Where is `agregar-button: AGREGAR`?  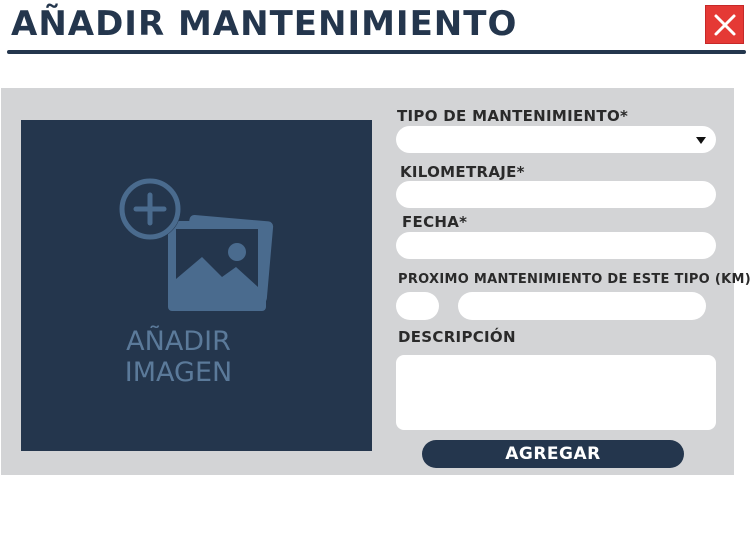
agregar-button: AGREGAR is located at coordinates (553, 454).